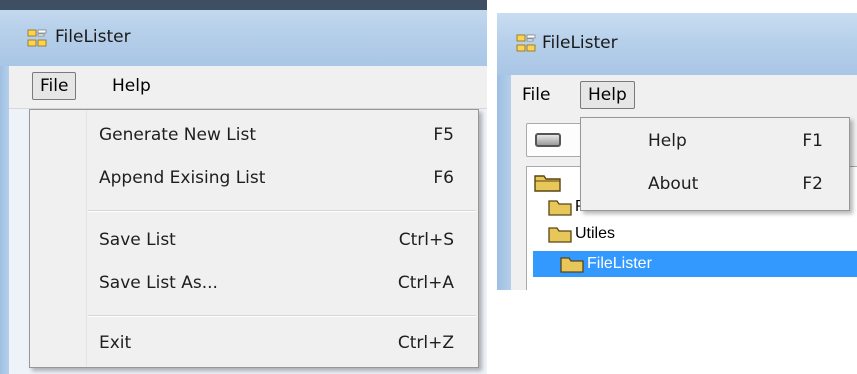 This screenshot has width=857, height=374. What do you see at coordinates (426, 240) in the screenshot?
I see `menu-item-shortcut: Ctrl+S` at bounding box center [426, 240].